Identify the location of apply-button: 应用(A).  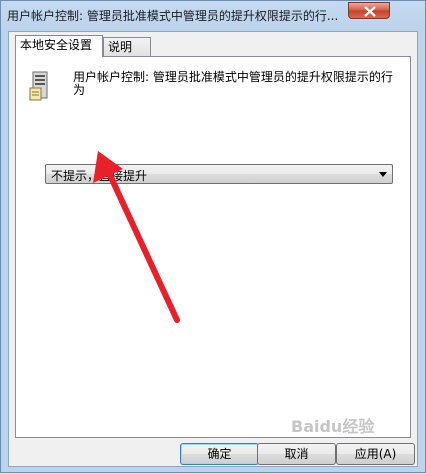
(375, 454).